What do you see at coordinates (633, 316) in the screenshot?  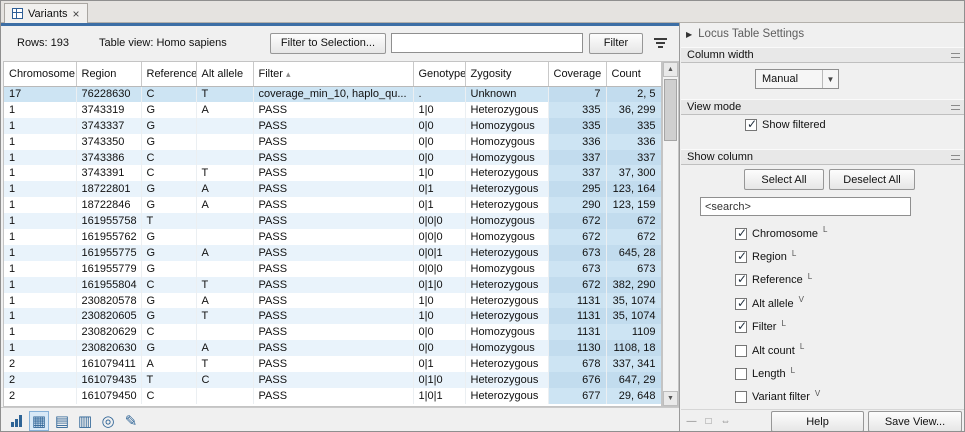 I see `cell-count: 35, 1074` at bounding box center [633, 316].